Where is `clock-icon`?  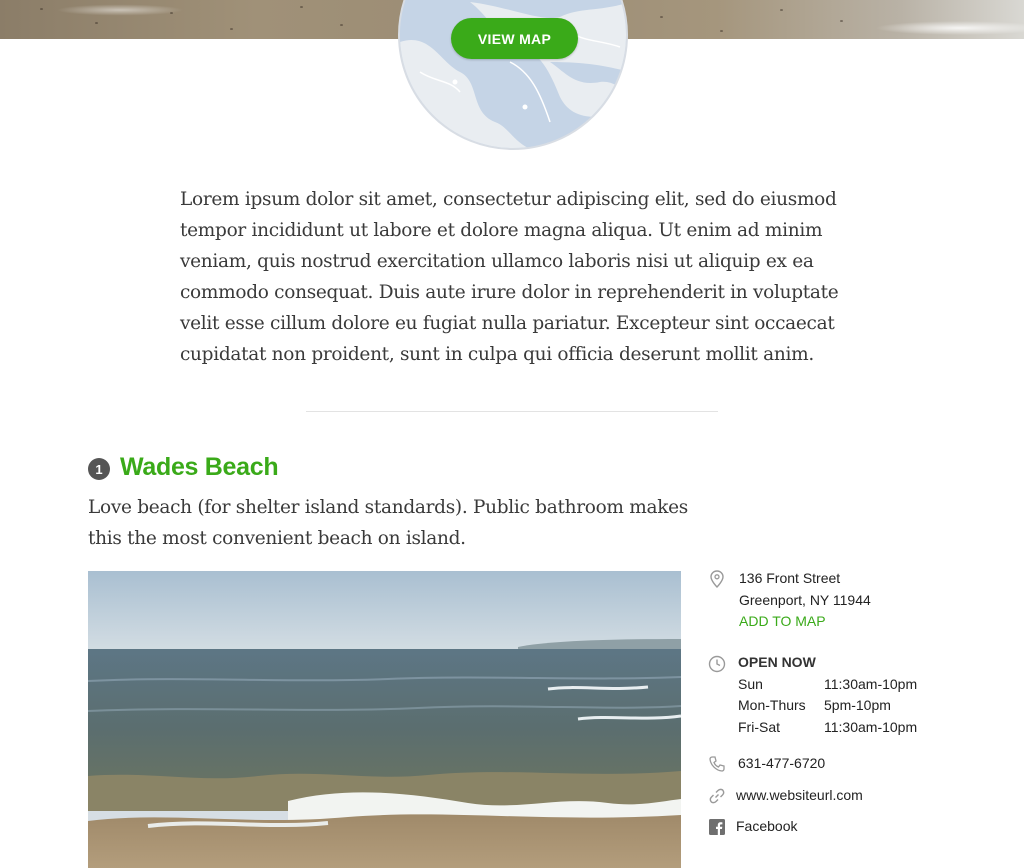
clock-icon is located at coordinates (717, 664).